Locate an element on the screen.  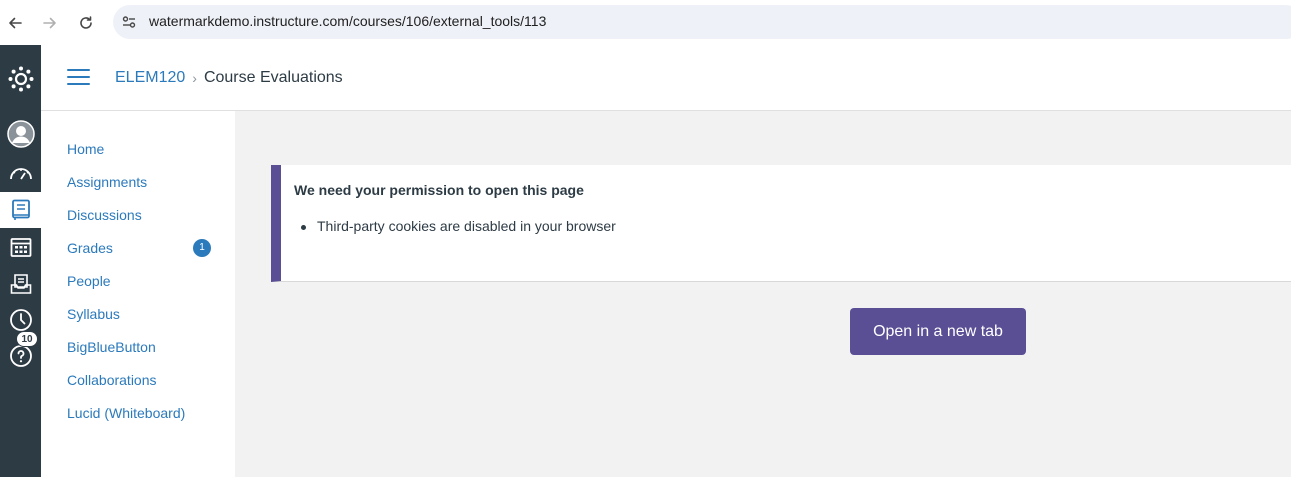
dashboard-icon is located at coordinates (20, 174).